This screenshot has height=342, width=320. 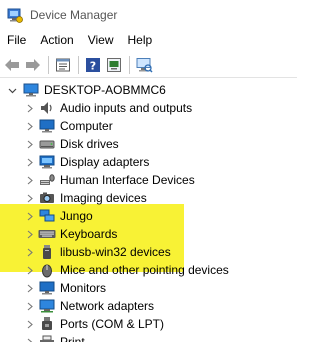 I want to click on keyboard-icon, so click(x=47, y=234).